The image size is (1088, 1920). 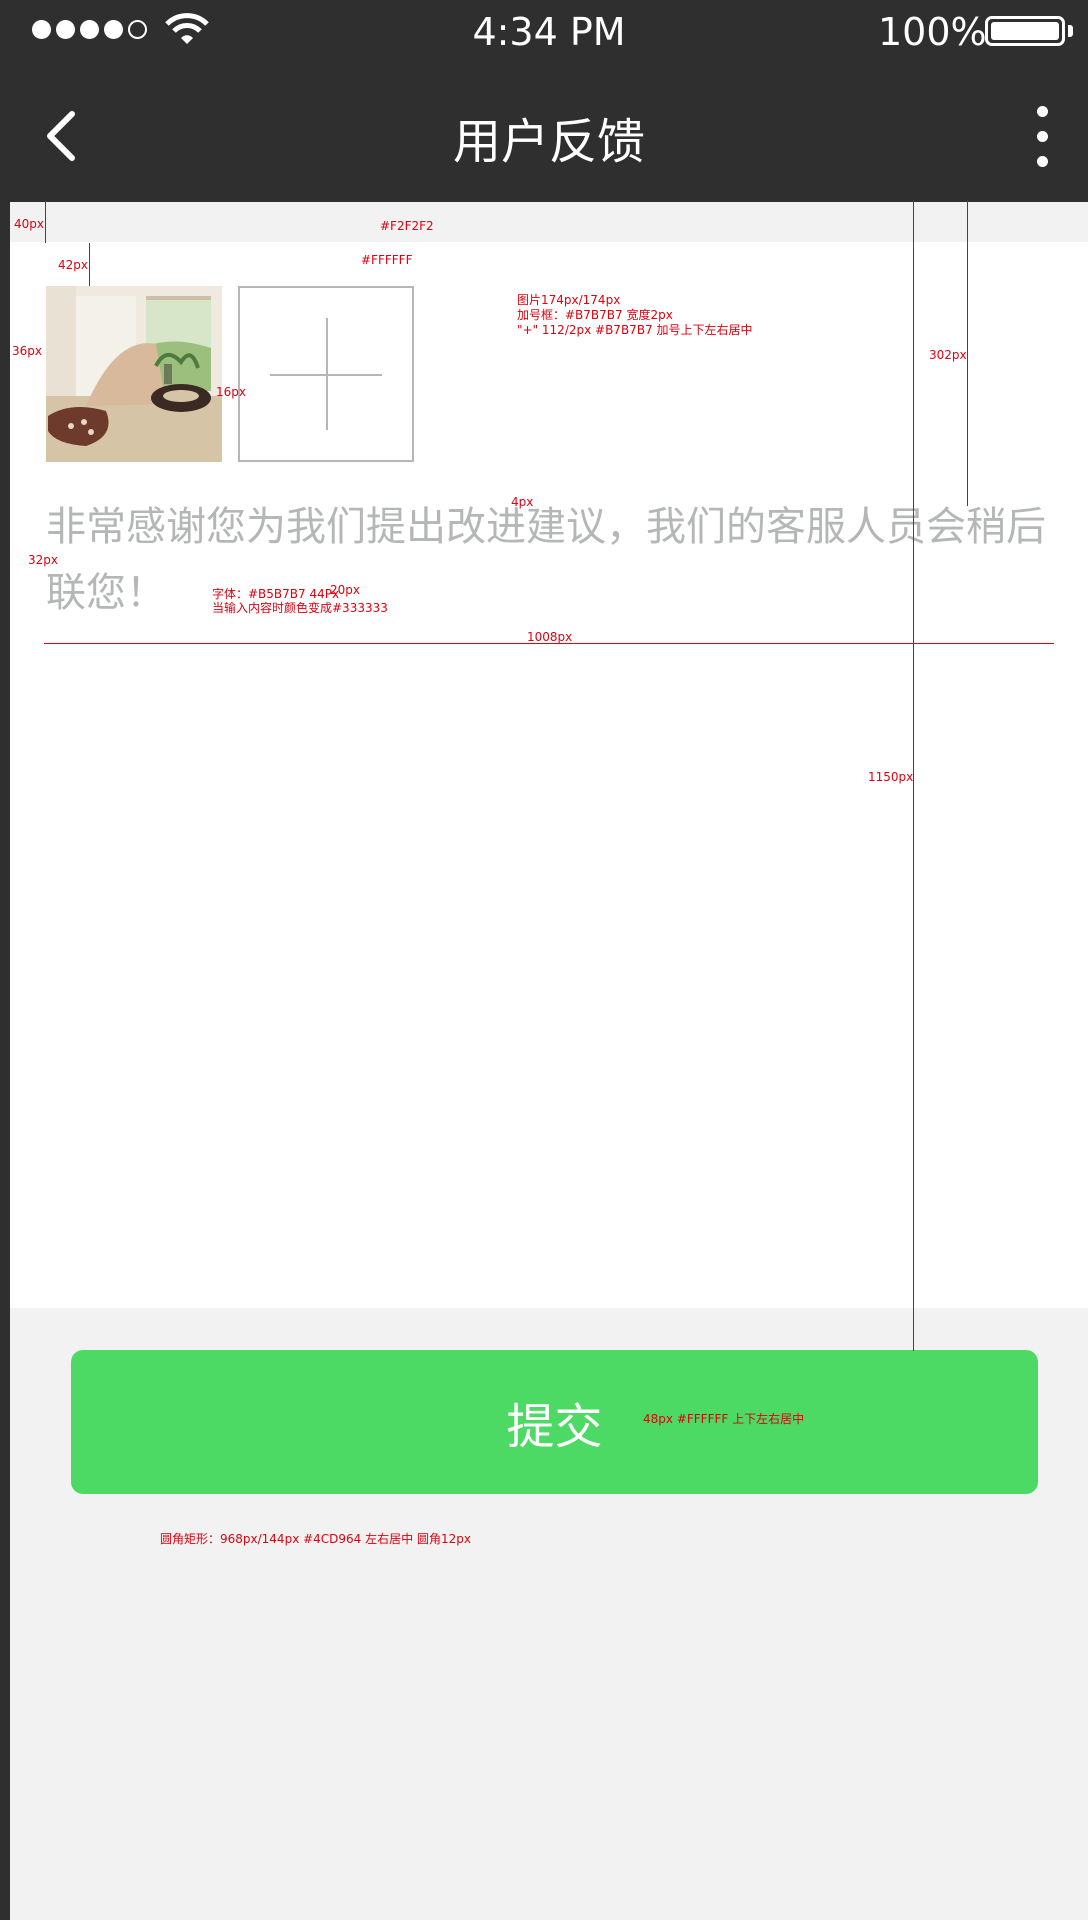 What do you see at coordinates (5, 960) in the screenshot?
I see `left-edge` at bounding box center [5, 960].